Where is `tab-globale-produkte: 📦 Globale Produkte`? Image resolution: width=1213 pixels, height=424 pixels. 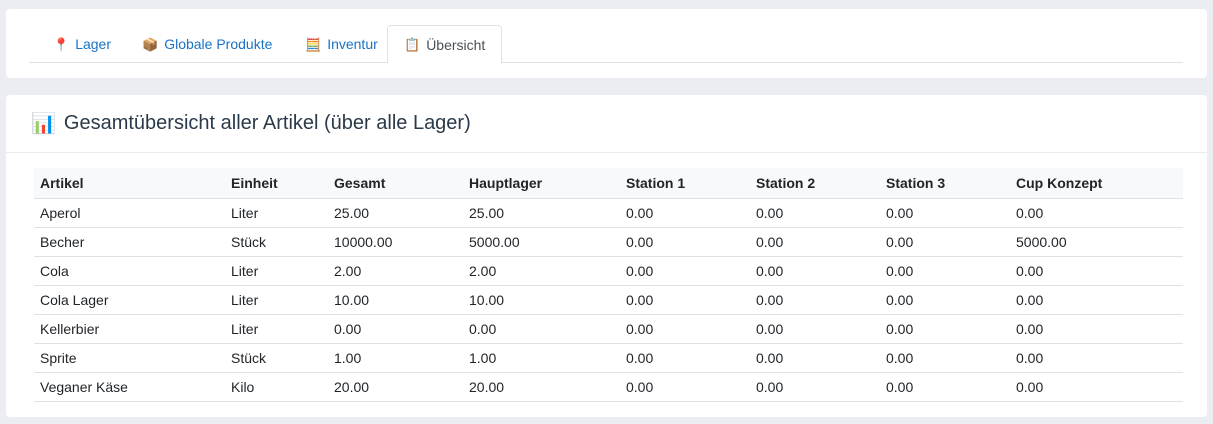 tab-globale-produkte: 📦 Globale Produkte is located at coordinates (207, 44).